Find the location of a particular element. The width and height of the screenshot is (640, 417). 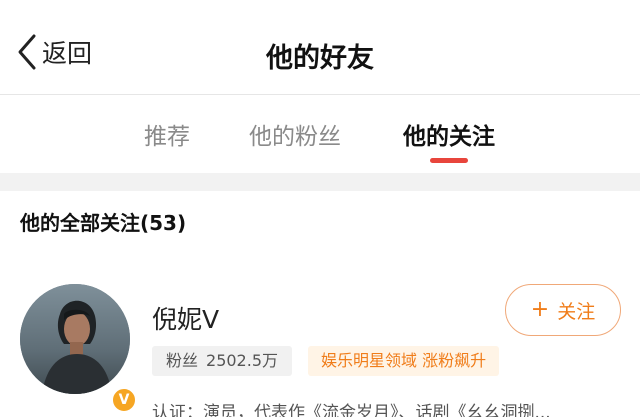

section-gap is located at coordinates (320, 182).